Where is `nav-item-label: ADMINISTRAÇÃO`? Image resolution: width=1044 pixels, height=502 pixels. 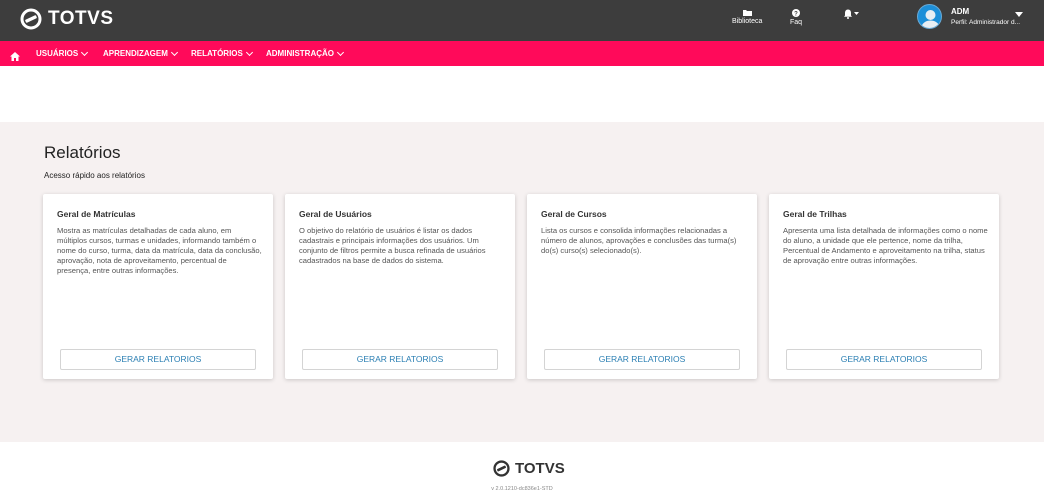 nav-item-label: ADMINISTRAÇÃO is located at coordinates (300, 53).